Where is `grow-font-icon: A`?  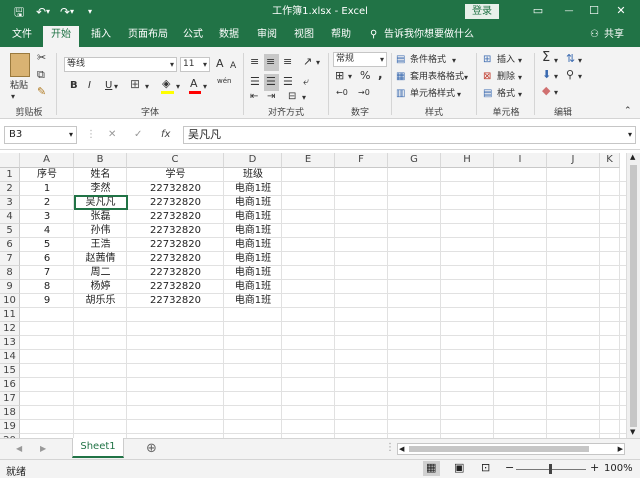 grow-font-icon: A is located at coordinates (220, 64).